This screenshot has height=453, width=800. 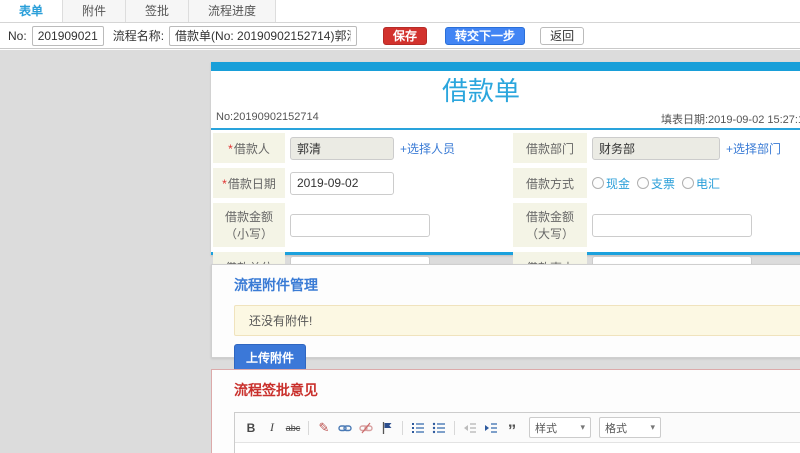 What do you see at coordinates (158, 11) in the screenshot?
I see `tab-approval: 签批` at bounding box center [158, 11].